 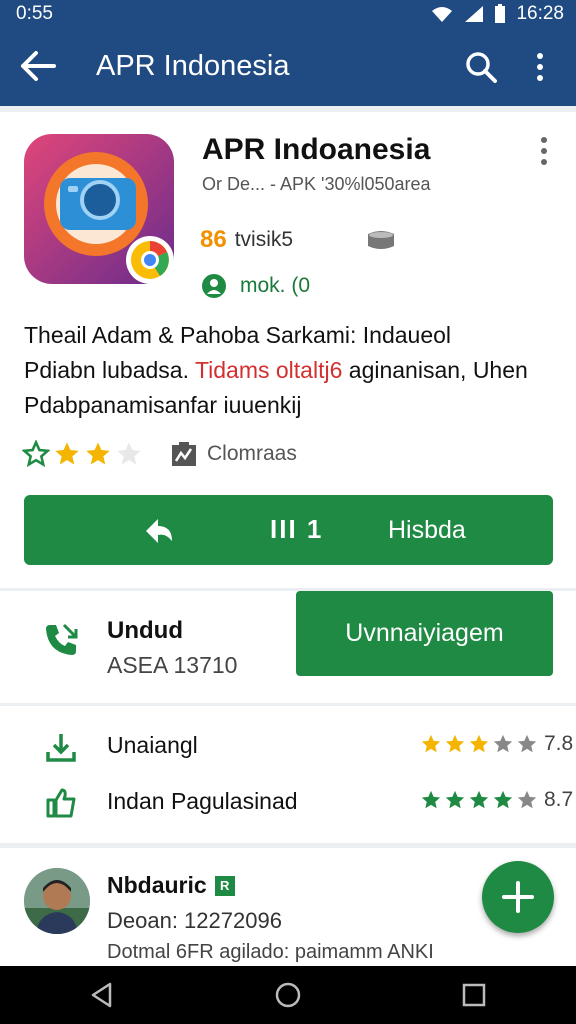 What do you see at coordinates (109, 370) in the screenshot?
I see `description-text: Pdiabn lubadsa.` at bounding box center [109, 370].